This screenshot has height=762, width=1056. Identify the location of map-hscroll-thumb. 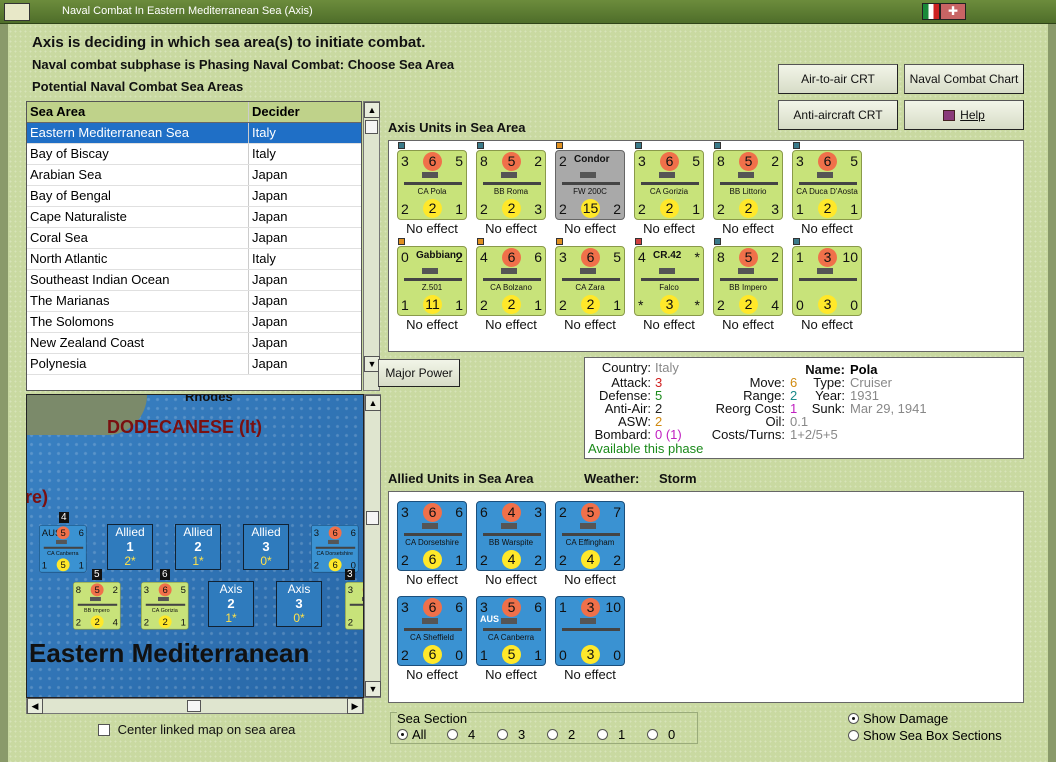
(194, 706).